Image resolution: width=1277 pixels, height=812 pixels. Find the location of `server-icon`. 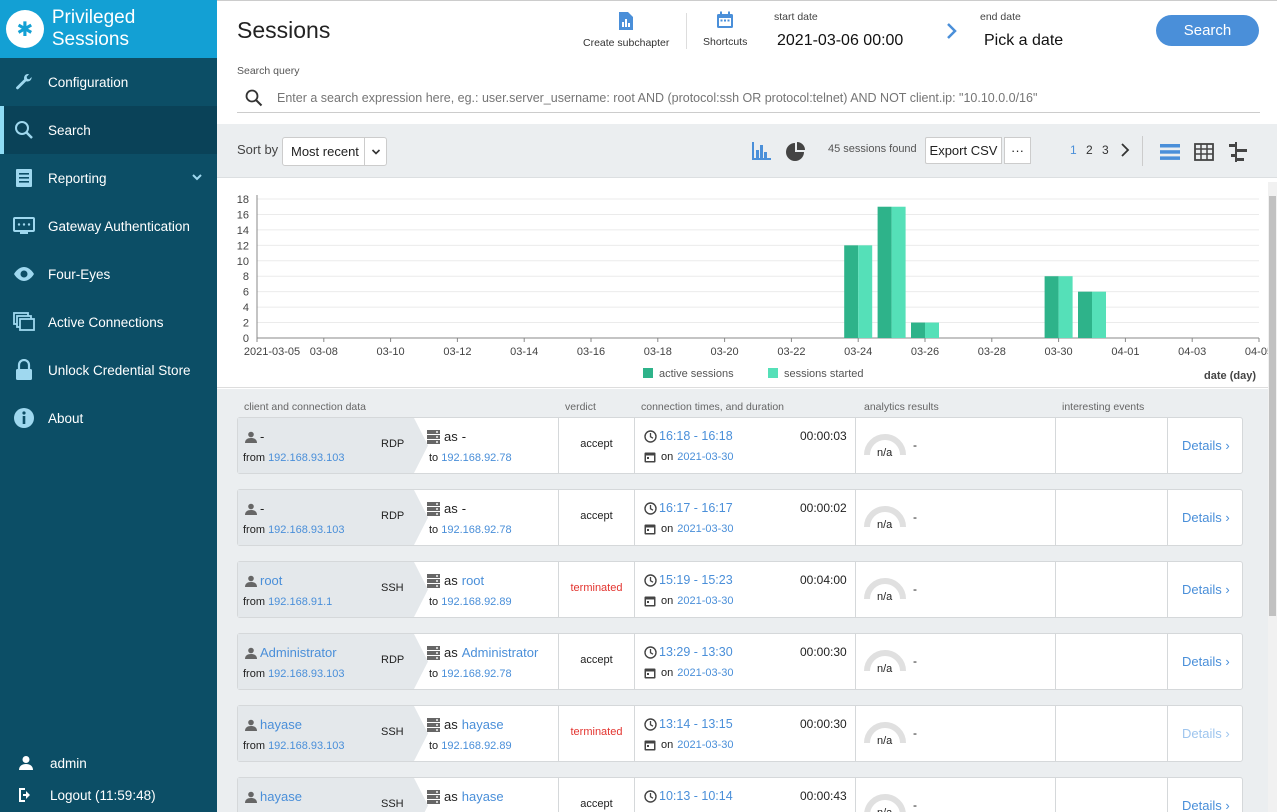

server-icon is located at coordinates (433, 508).